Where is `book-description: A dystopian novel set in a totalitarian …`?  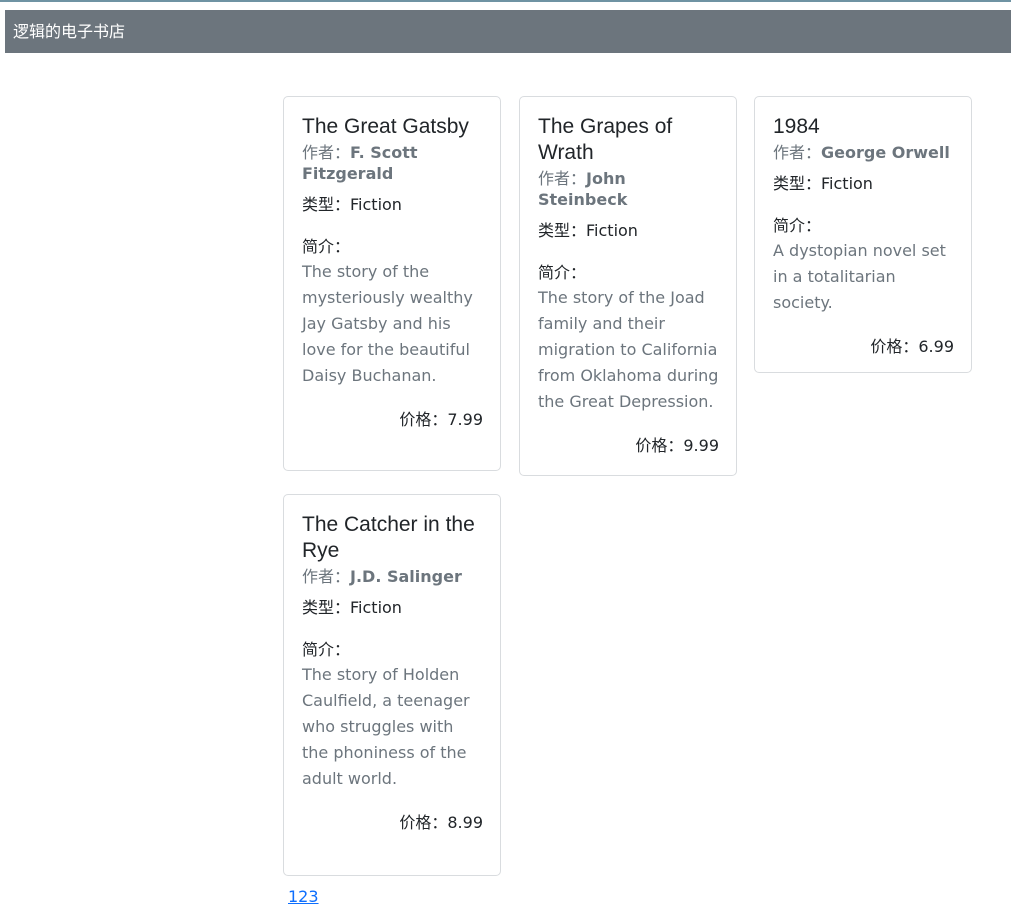
book-description: A dystopian novel set in a totalitarian … is located at coordinates (859, 276).